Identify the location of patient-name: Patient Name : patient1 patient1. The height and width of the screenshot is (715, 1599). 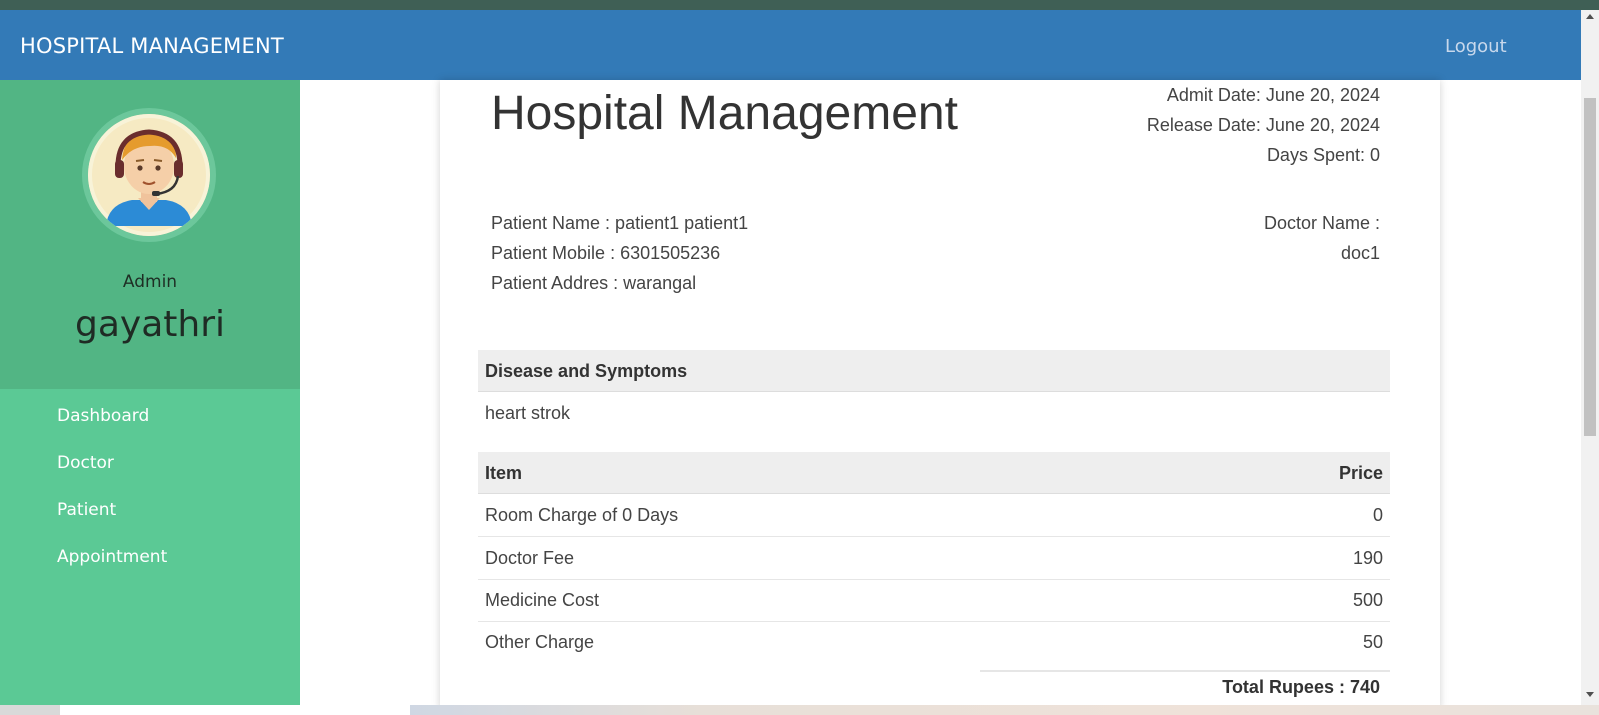
(620, 223).